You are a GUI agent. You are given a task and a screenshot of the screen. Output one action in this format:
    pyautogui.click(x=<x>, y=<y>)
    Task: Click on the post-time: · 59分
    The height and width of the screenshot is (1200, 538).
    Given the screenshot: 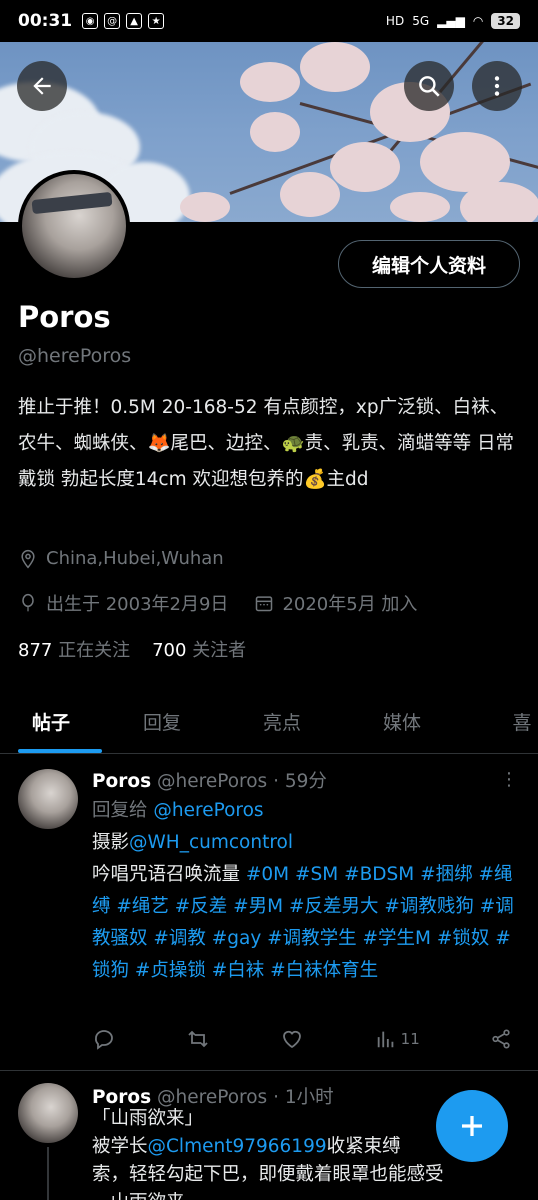 What is the action you would take?
    pyautogui.click(x=300, y=781)
    